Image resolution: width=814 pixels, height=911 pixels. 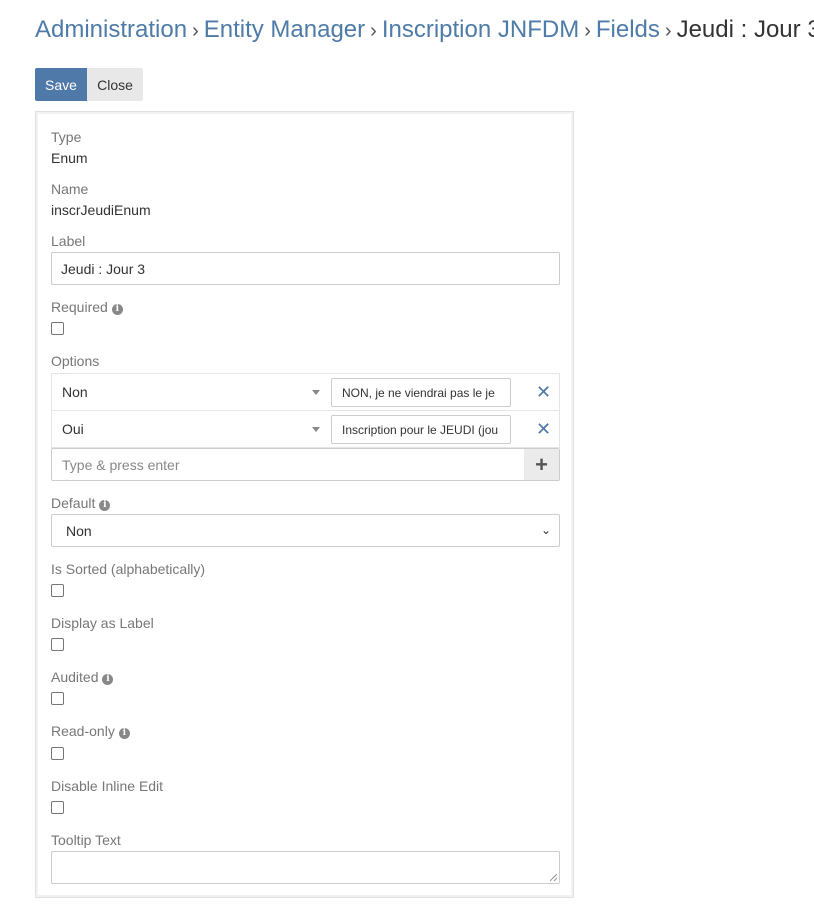 What do you see at coordinates (305, 392) in the screenshot?
I see `option-row: Non NON, je ne viendrai pas le je ✕` at bounding box center [305, 392].